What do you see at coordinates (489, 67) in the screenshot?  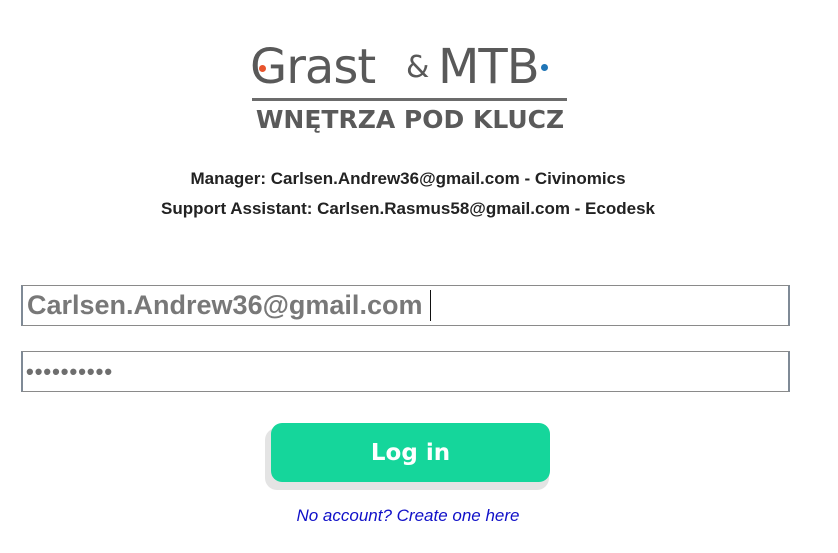 I see `logo-brand-right: MTB` at bounding box center [489, 67].